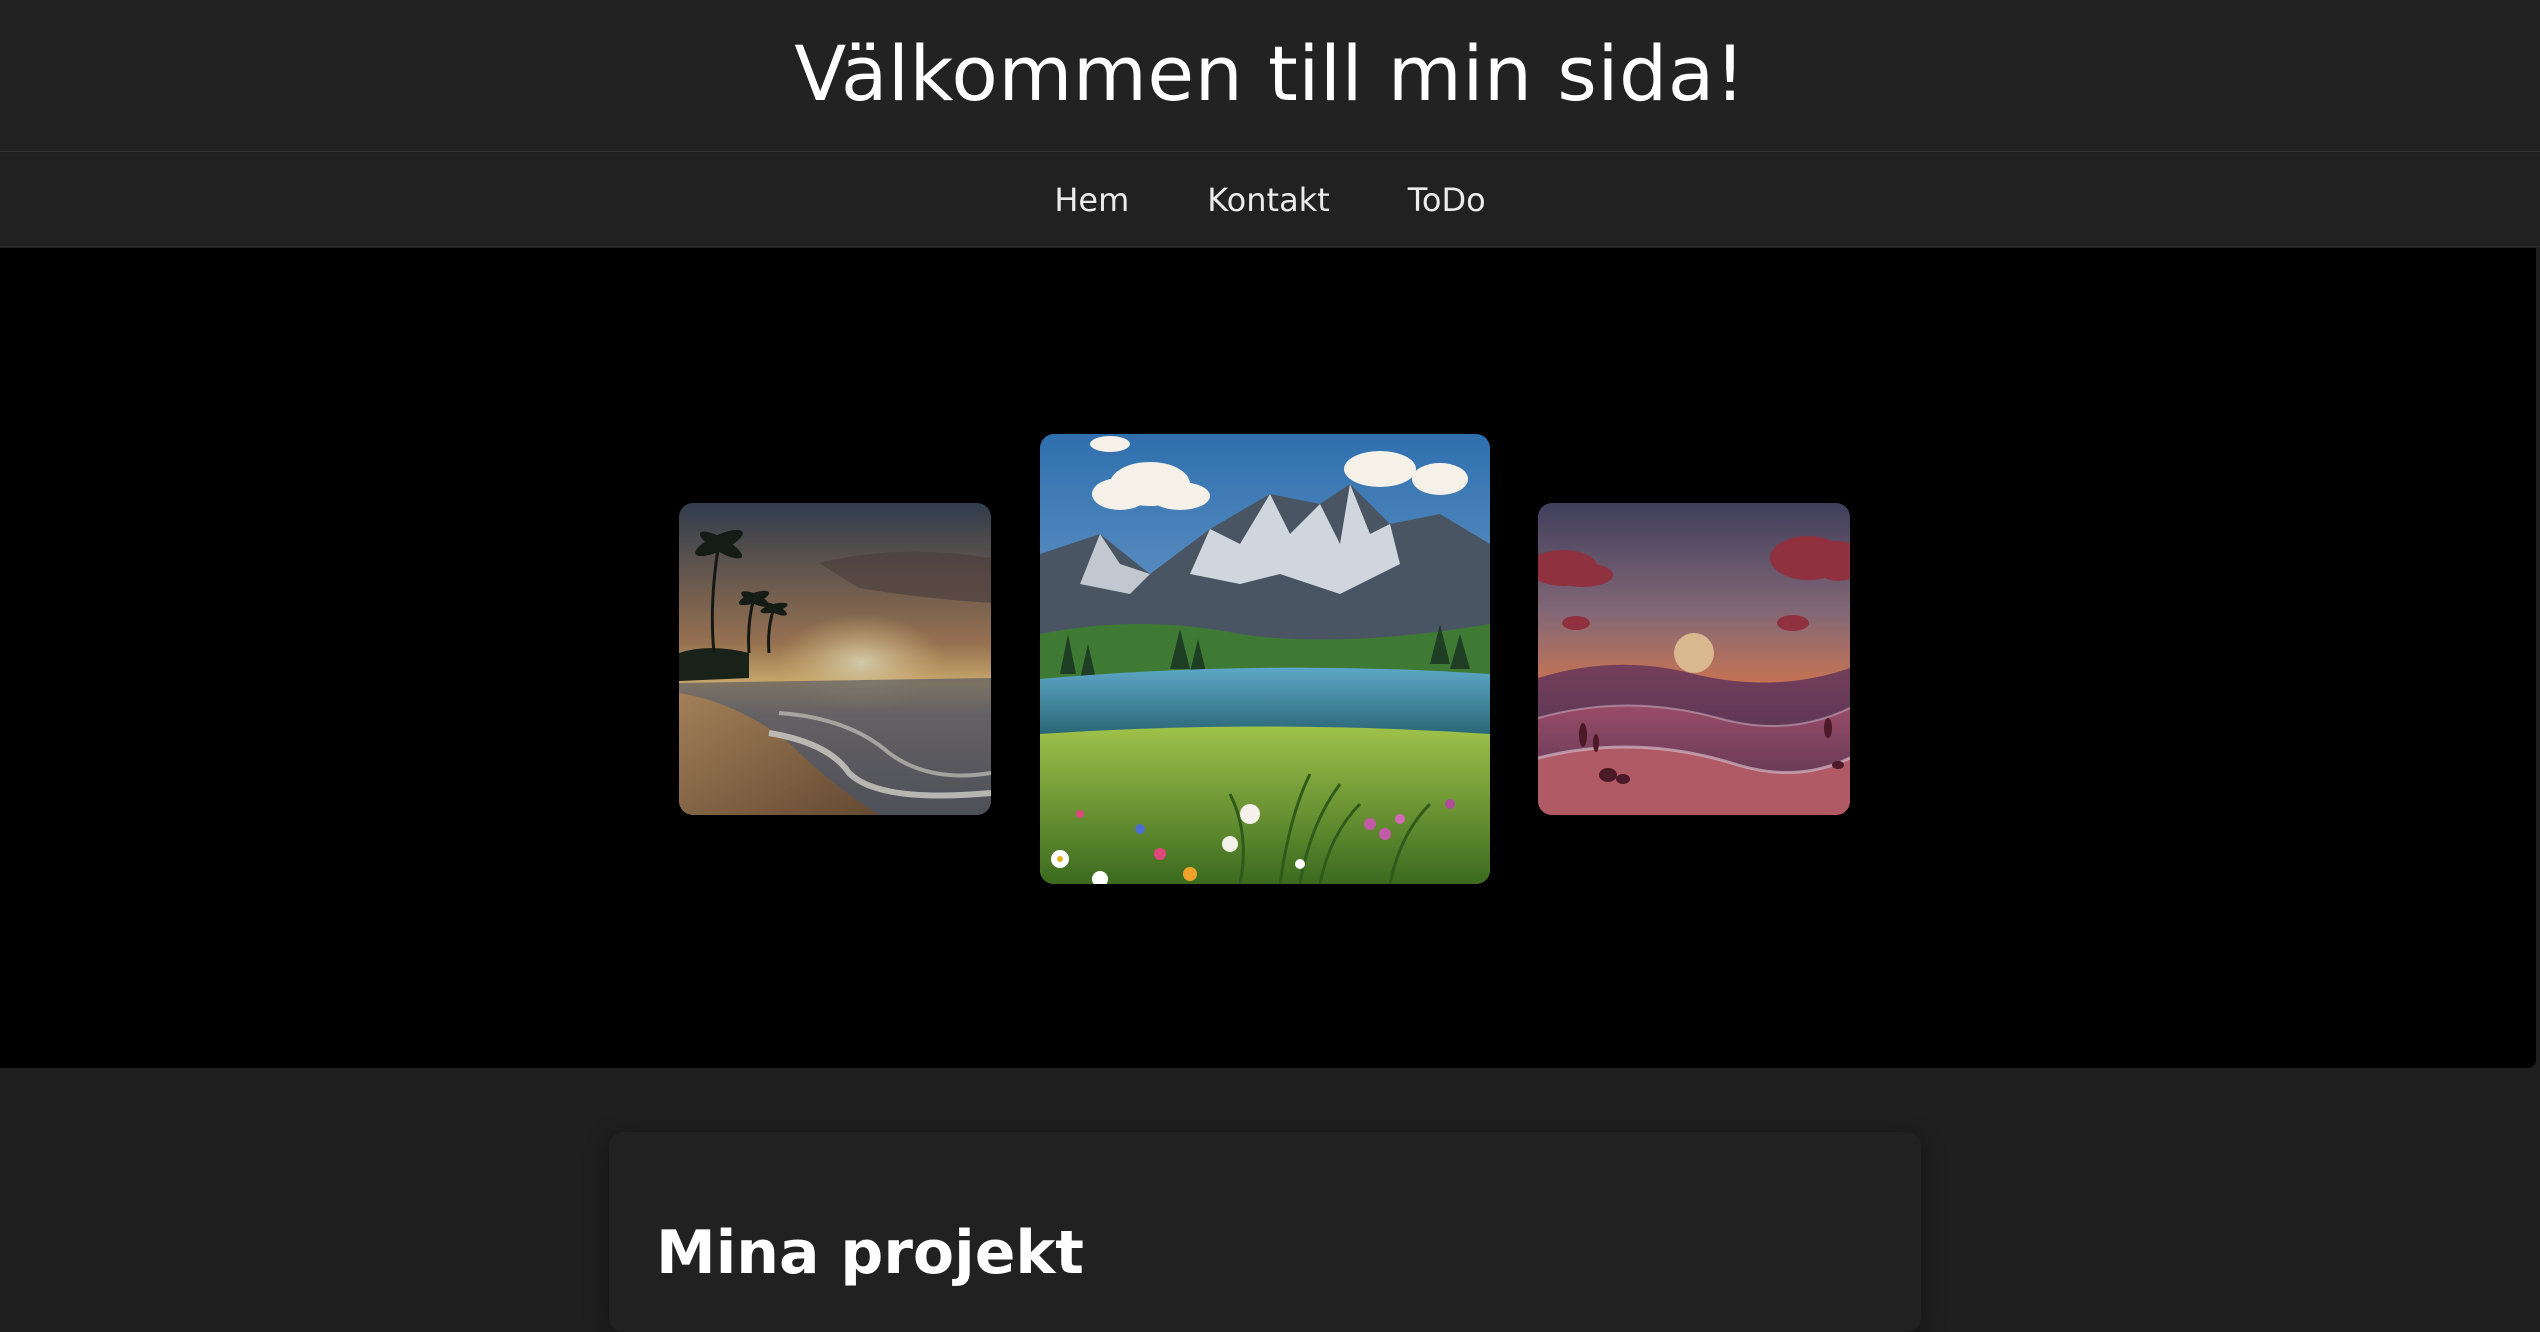  I want to click on page-title: Välkommen till min sida!, so click(1270, 73).